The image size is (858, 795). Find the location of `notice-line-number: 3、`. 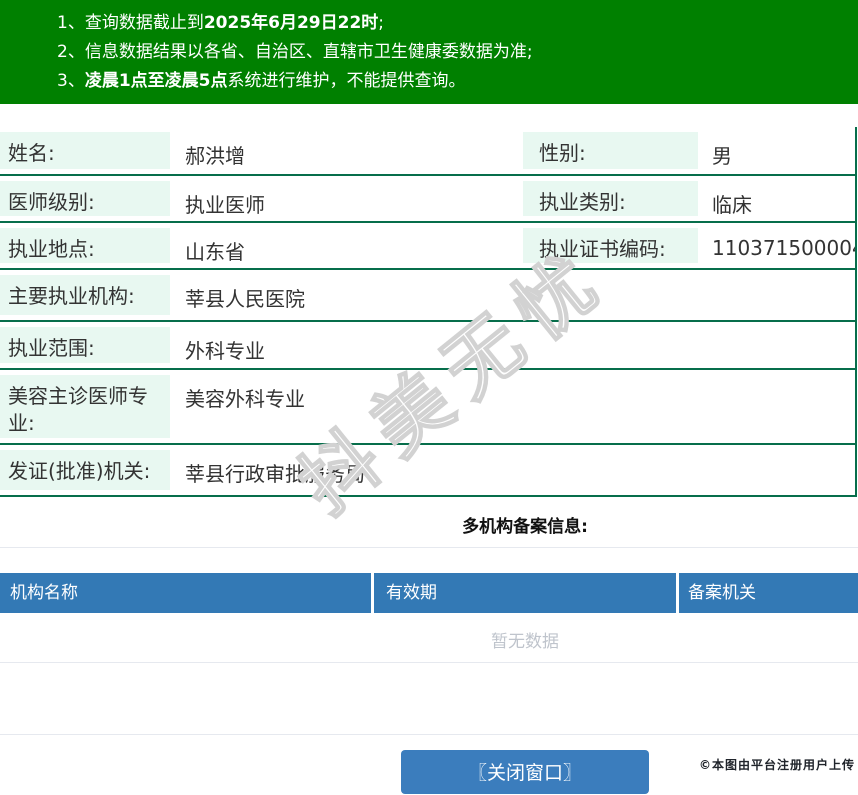

notice-line-number: 3、 is located at coordinates (71, 81).